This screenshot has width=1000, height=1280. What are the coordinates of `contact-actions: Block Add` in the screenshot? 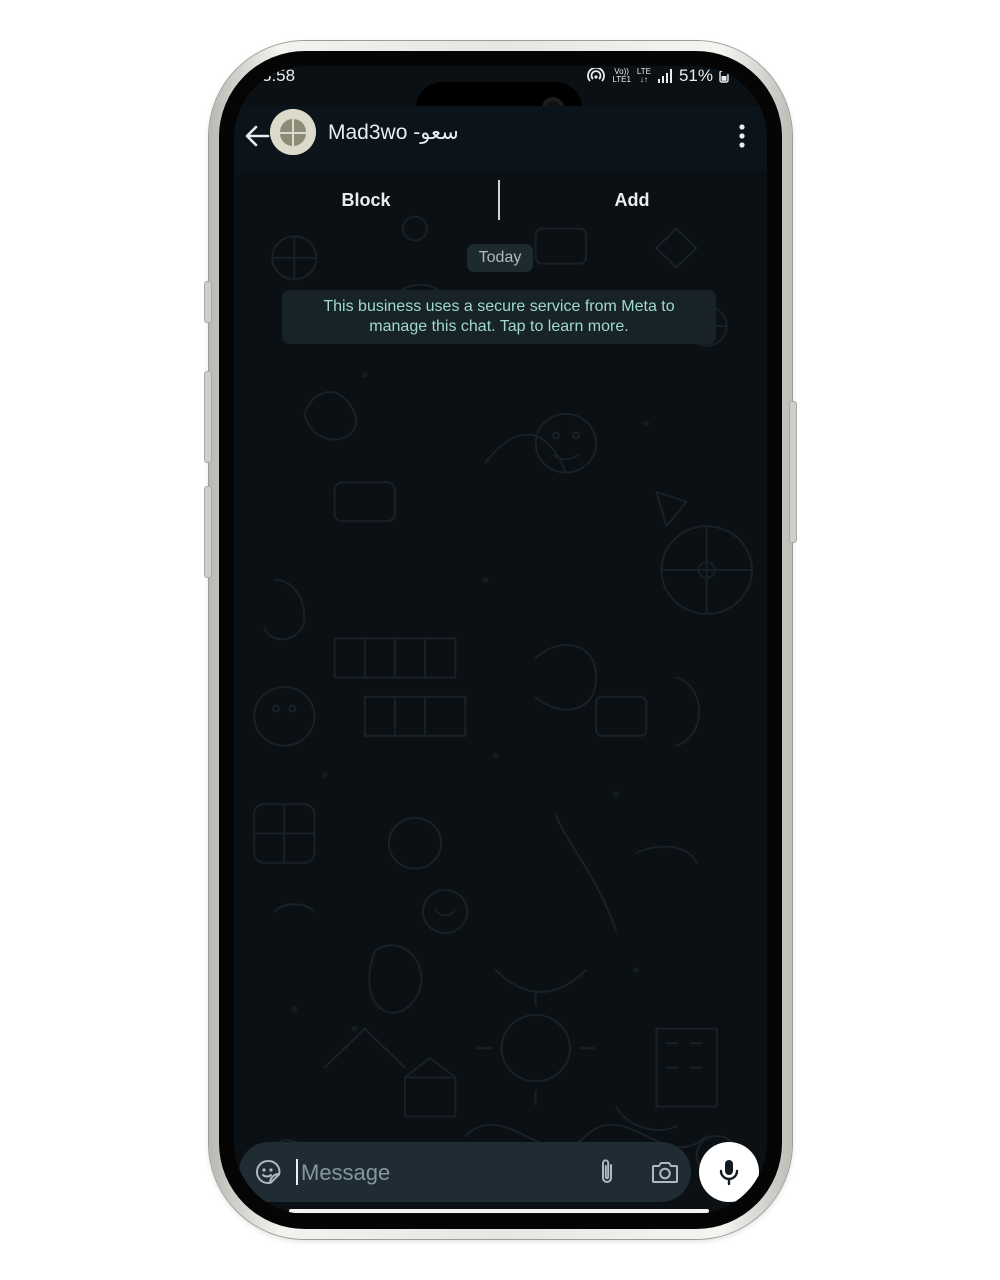 It's located at (500, 199).